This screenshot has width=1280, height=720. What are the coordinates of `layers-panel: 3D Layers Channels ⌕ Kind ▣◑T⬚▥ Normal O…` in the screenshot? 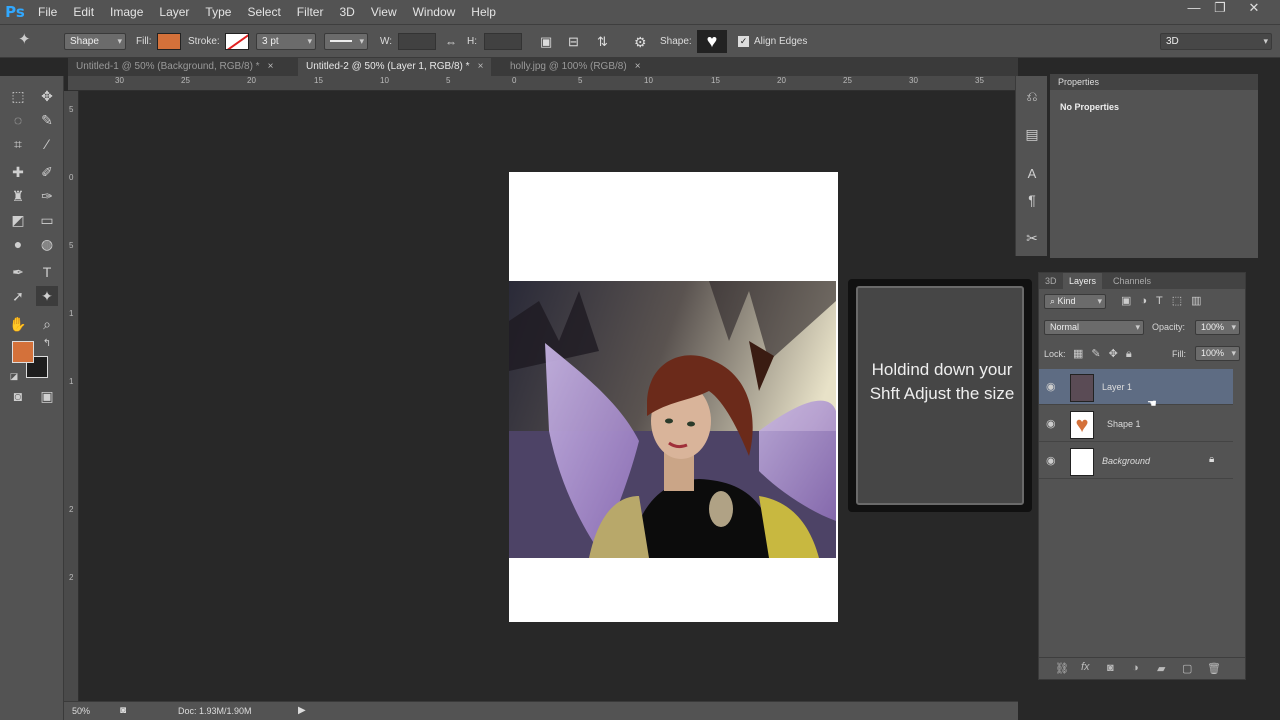 It's located at (1142, 476).